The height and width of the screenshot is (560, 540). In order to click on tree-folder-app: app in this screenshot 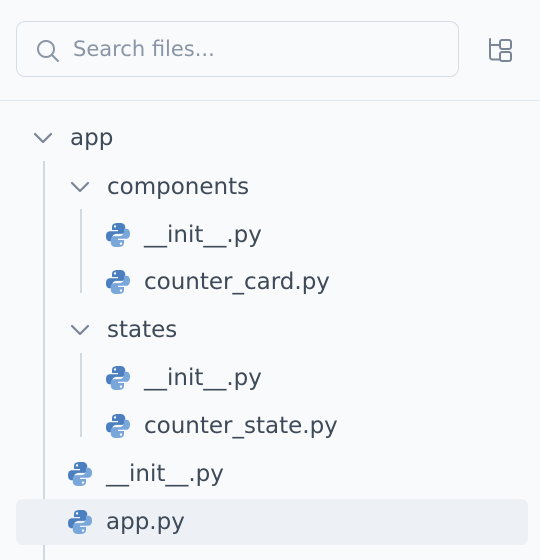, I will do `click(71, 138)`.